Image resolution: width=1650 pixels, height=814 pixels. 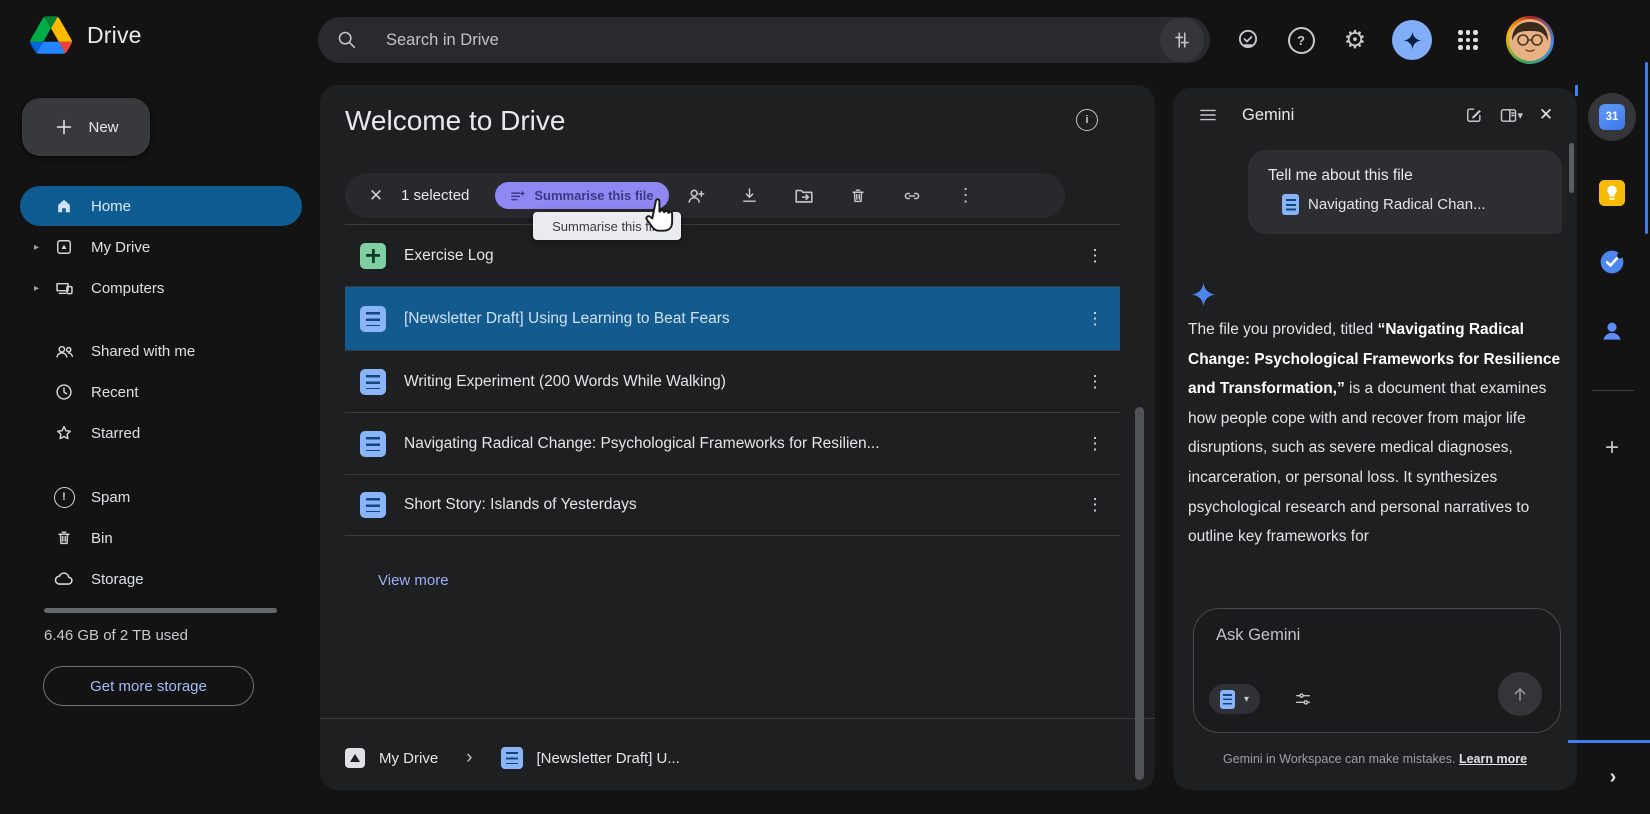 I want to click on context-file-chip: ▾, so click(x=1235, y=699).